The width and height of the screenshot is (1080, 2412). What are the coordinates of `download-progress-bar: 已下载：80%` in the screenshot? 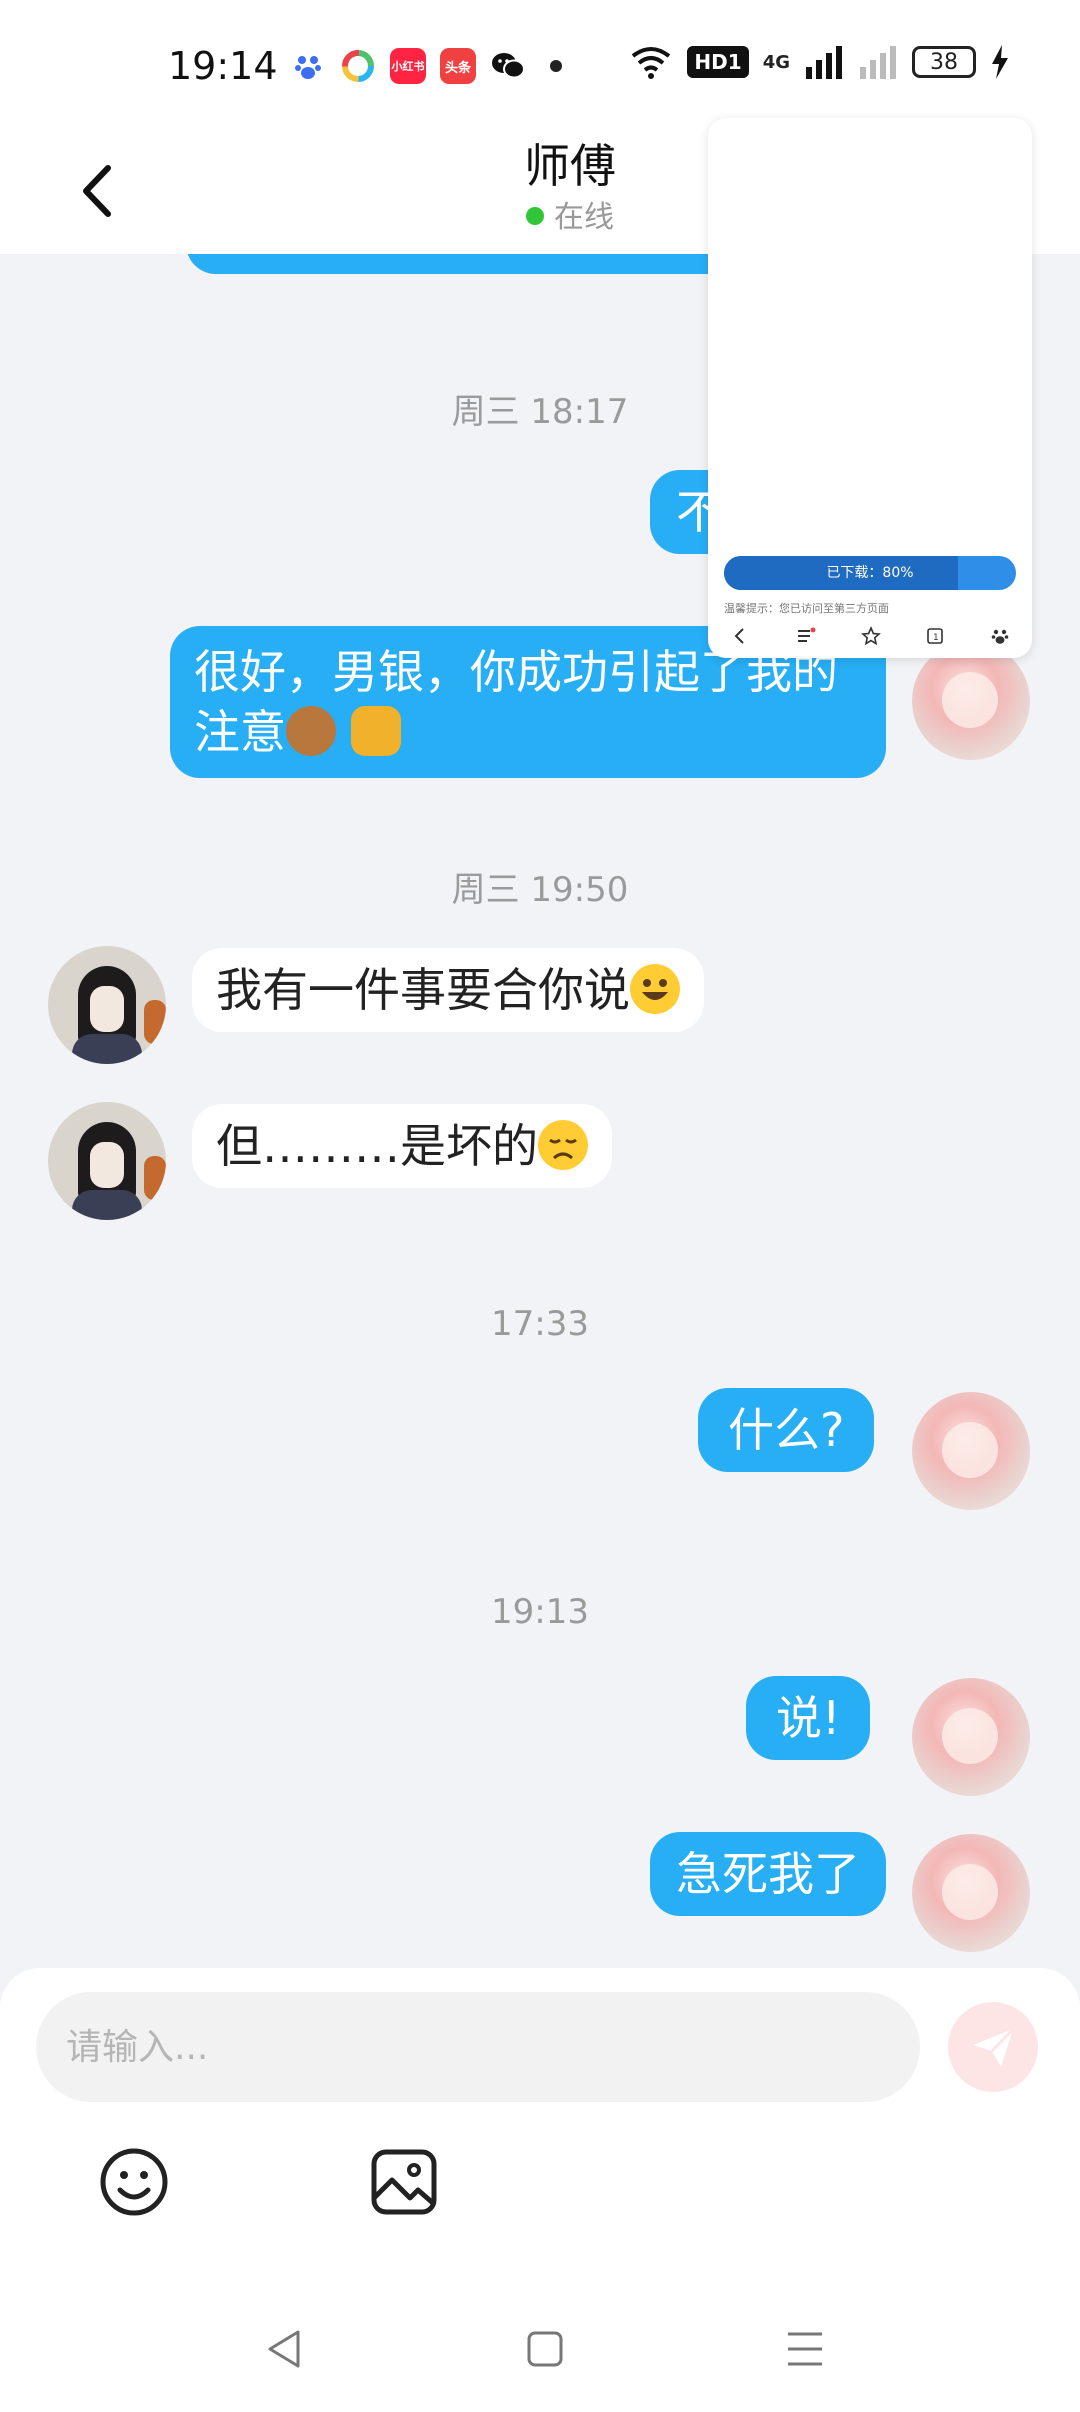 It's located at (870, 573).